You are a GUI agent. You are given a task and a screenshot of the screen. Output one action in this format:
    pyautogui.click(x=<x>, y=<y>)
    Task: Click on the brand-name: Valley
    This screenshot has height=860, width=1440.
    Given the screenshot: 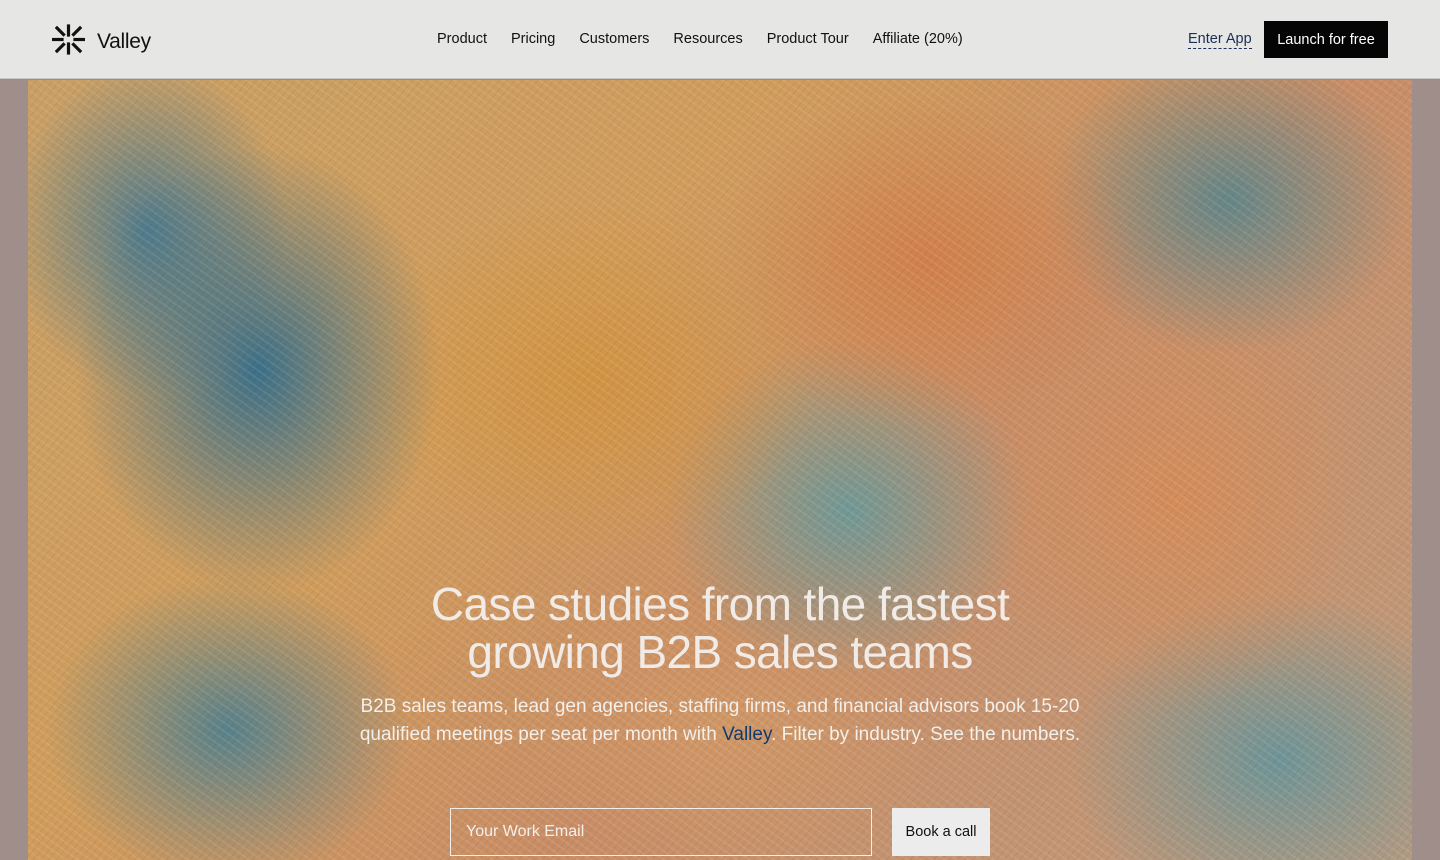 What is the action you would take?
    pyautogui.click(x=124, y=41)
    